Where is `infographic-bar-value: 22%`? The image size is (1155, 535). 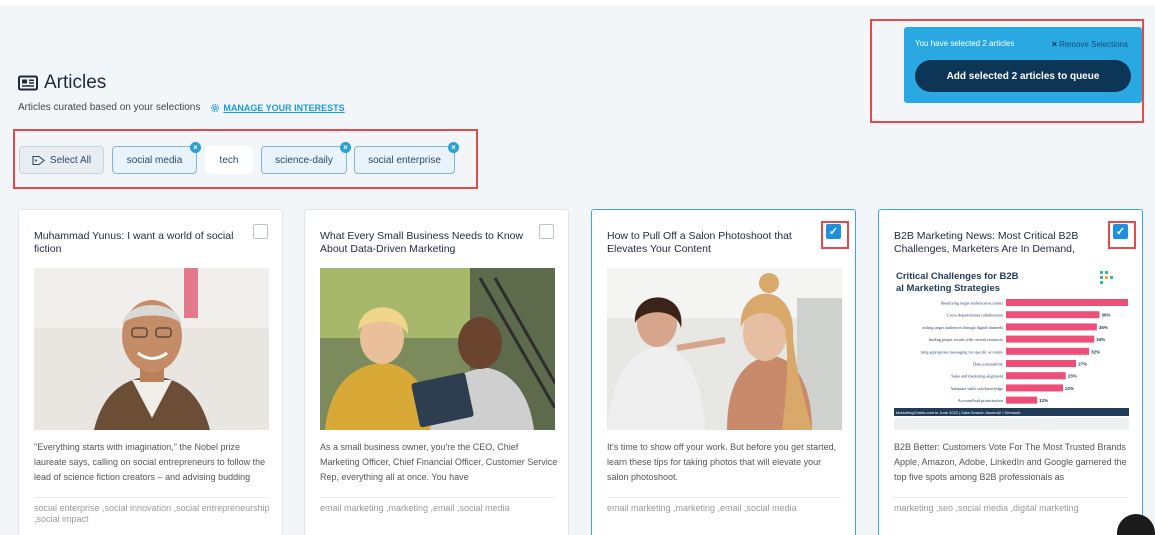
infographic-bar-value: 22% is located at coordinates (1069, 388).